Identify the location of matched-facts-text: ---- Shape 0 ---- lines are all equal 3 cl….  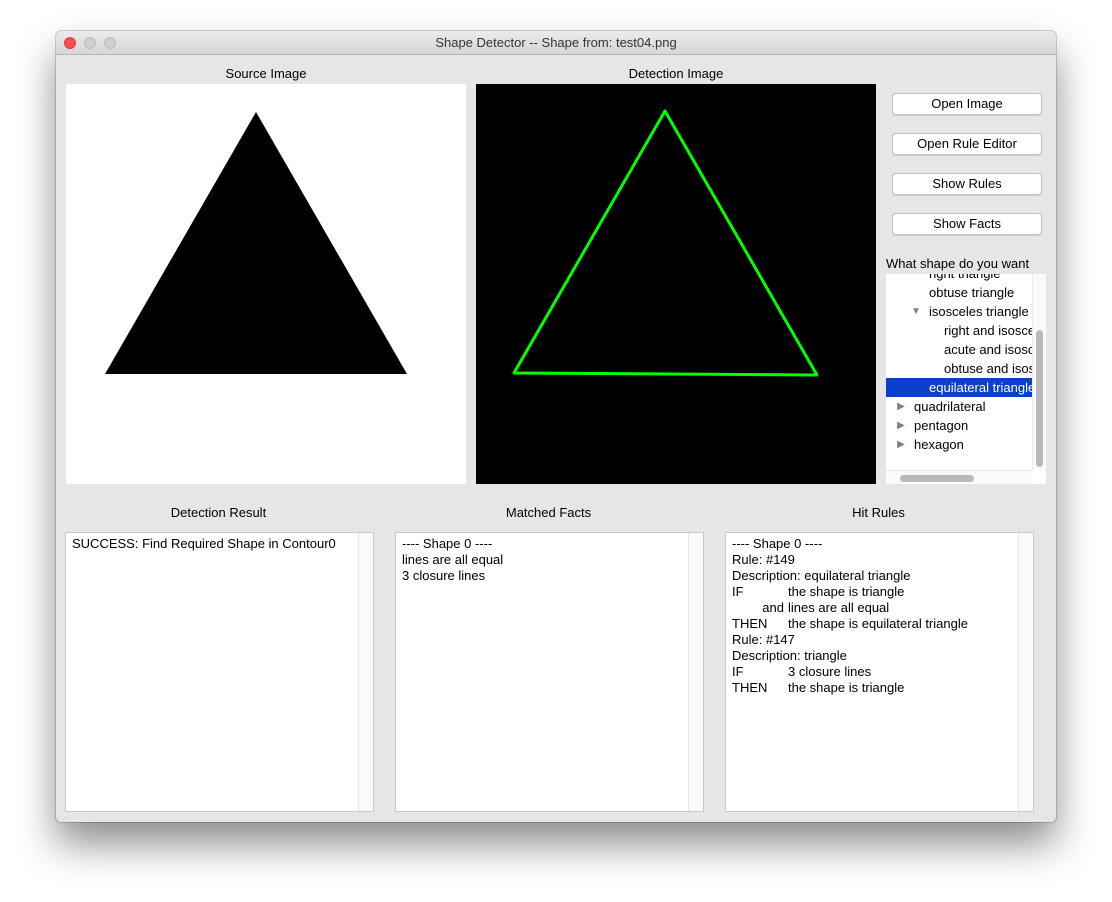
(542, 560).